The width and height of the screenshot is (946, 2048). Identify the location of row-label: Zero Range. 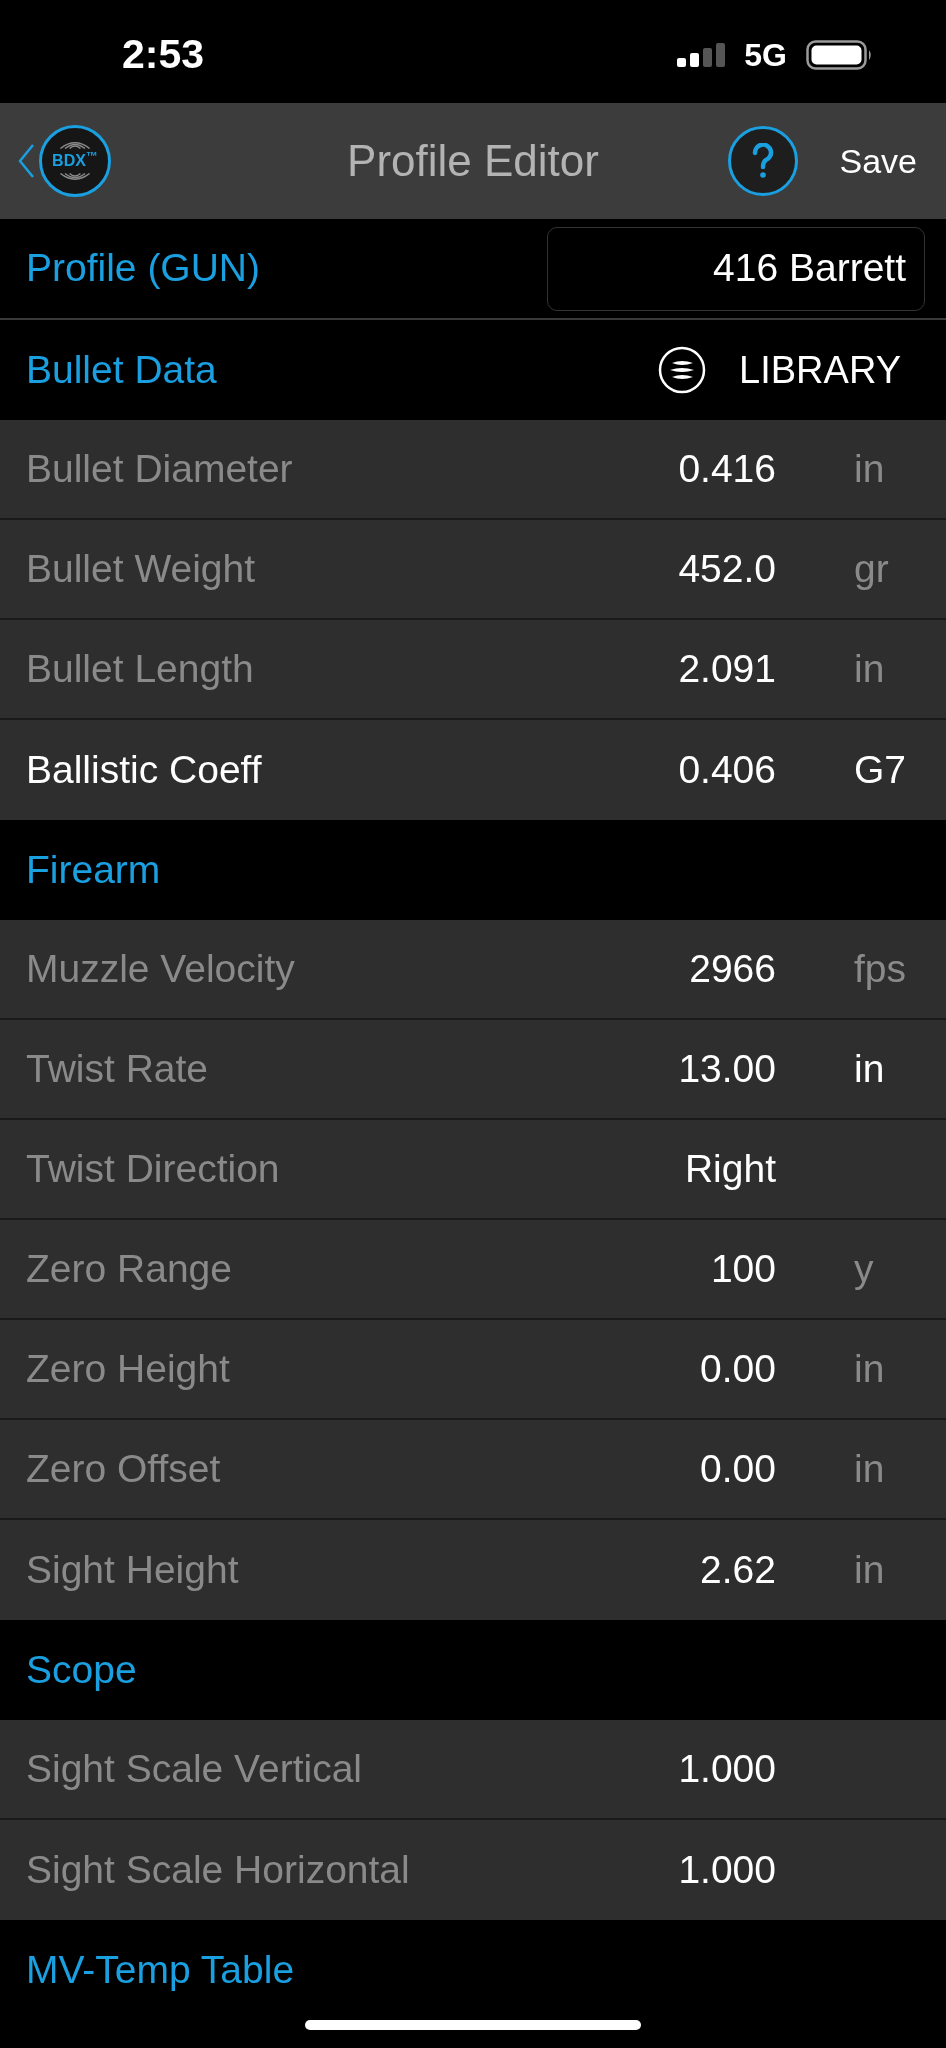
(129, 1268).